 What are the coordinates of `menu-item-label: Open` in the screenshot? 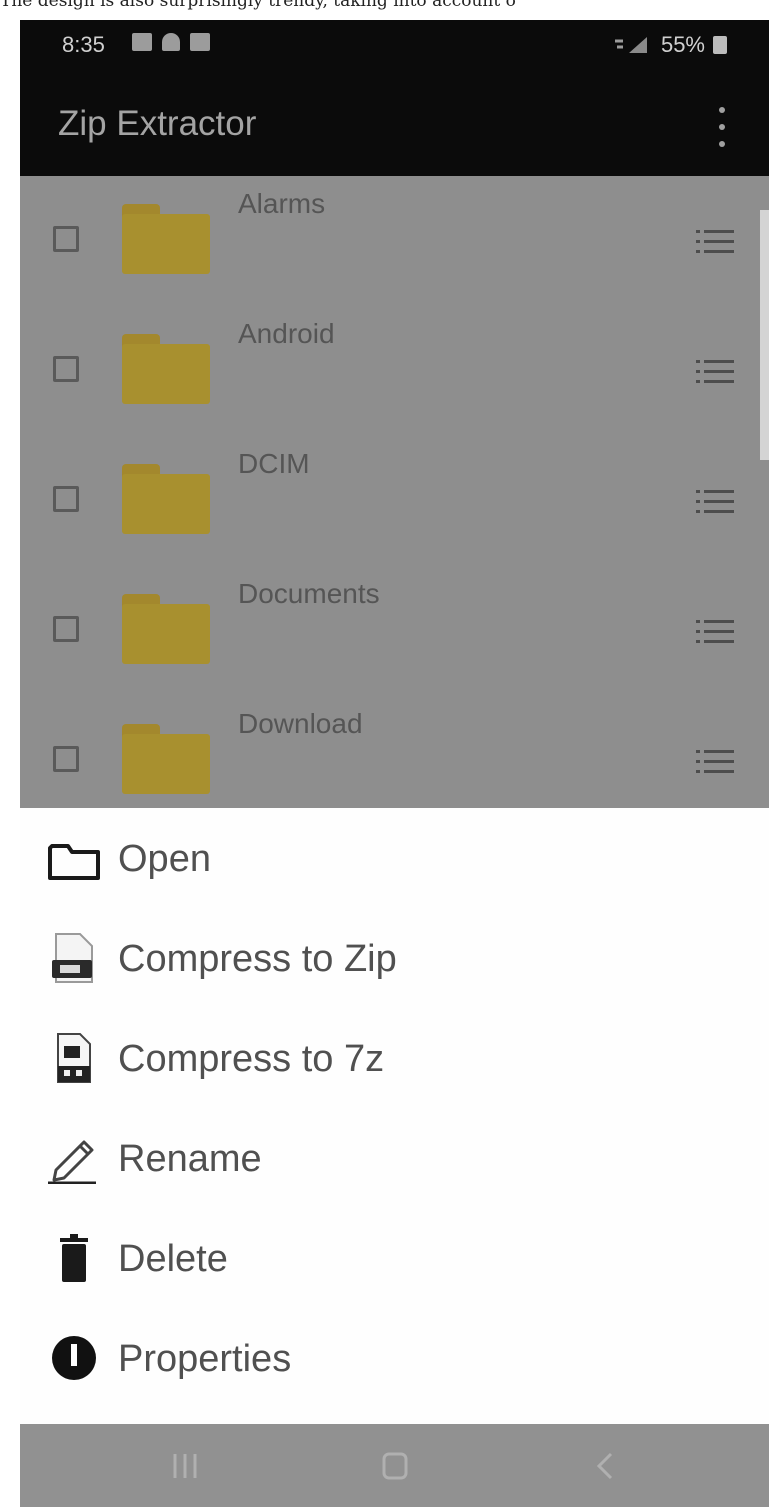 It's located at (164, 859).